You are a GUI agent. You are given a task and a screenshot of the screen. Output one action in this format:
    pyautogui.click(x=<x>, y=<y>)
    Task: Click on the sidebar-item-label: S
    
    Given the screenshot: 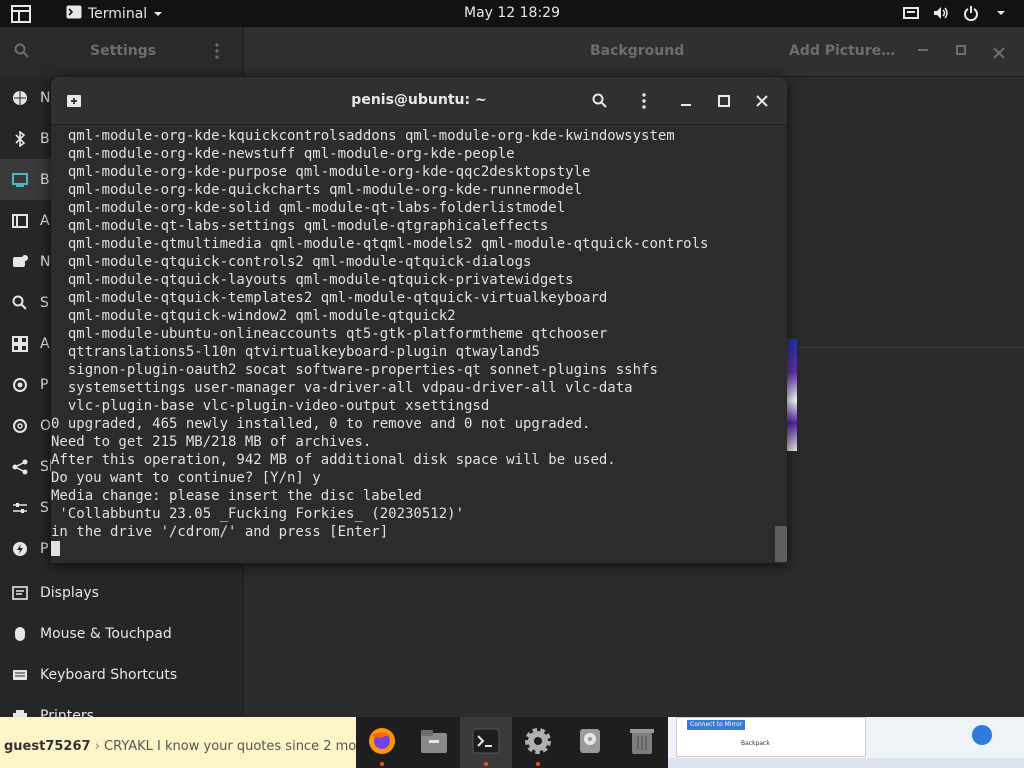 What is the action you would take?
    pyautogui.click(x=44, y=302)
    